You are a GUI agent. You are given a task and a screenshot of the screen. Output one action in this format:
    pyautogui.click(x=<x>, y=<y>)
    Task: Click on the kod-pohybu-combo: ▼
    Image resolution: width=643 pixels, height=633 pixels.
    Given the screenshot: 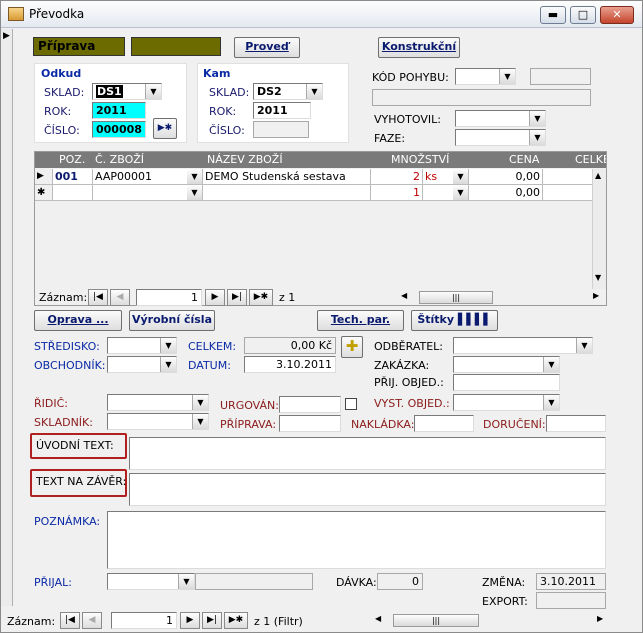 What is the action you would take?
    pyautogui.click(x=485, y=76)
    